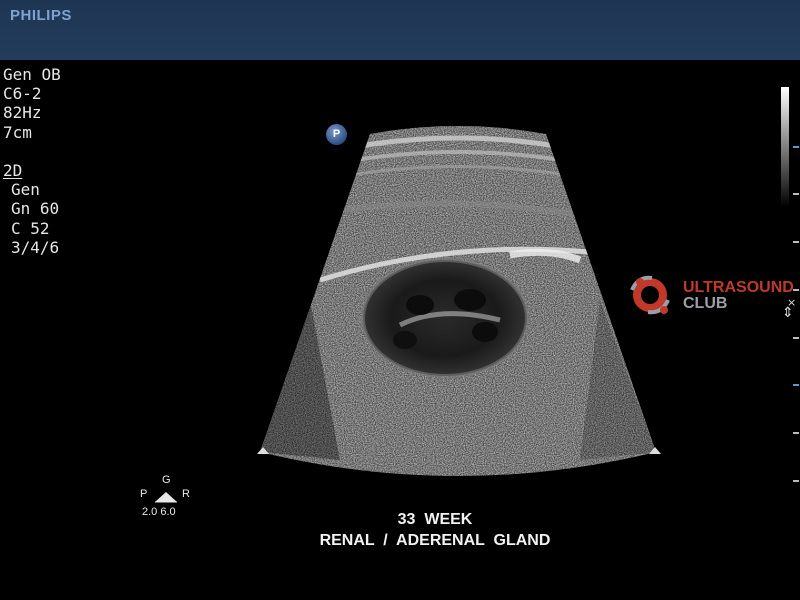  Describe the element at coordinates (22, 113) in the screenshot. I see `frame-rate-label: 82Hz` at that location.